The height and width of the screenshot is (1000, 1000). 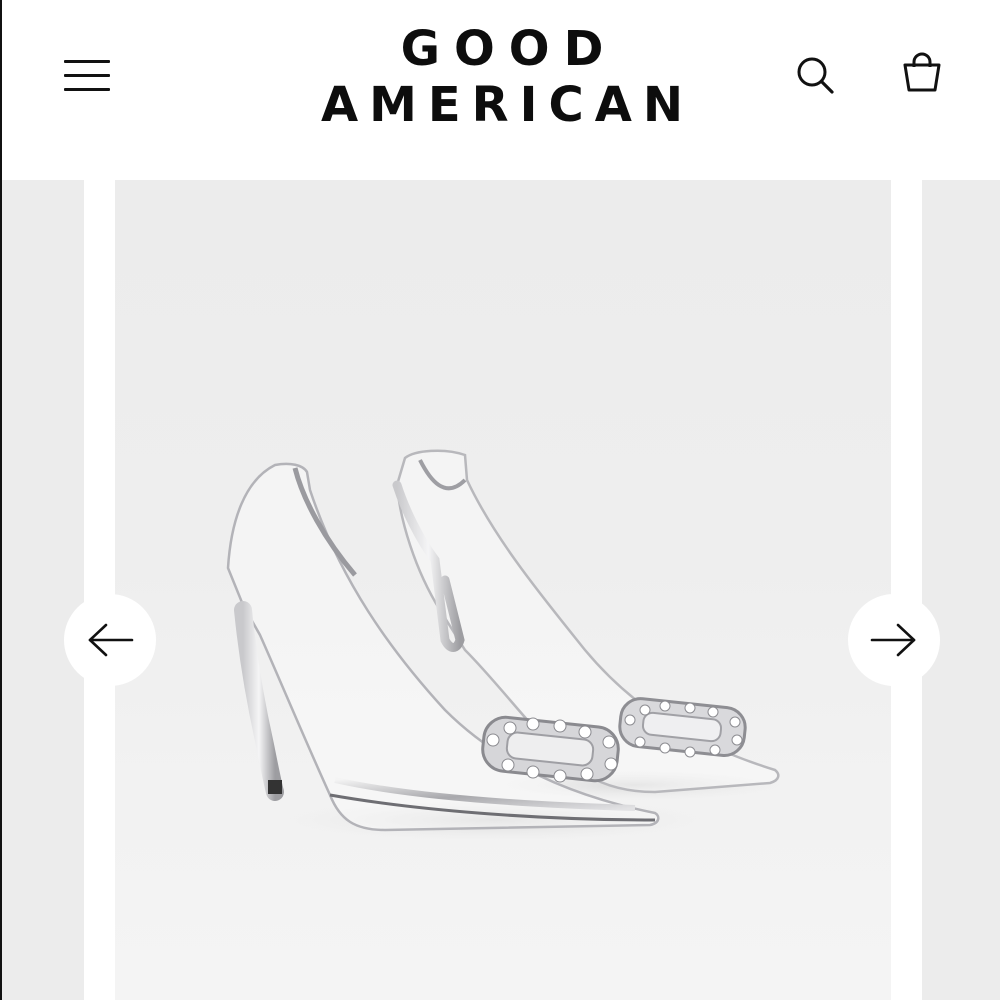 I want to click on next-slide-preview, so click(x=961, y=590).